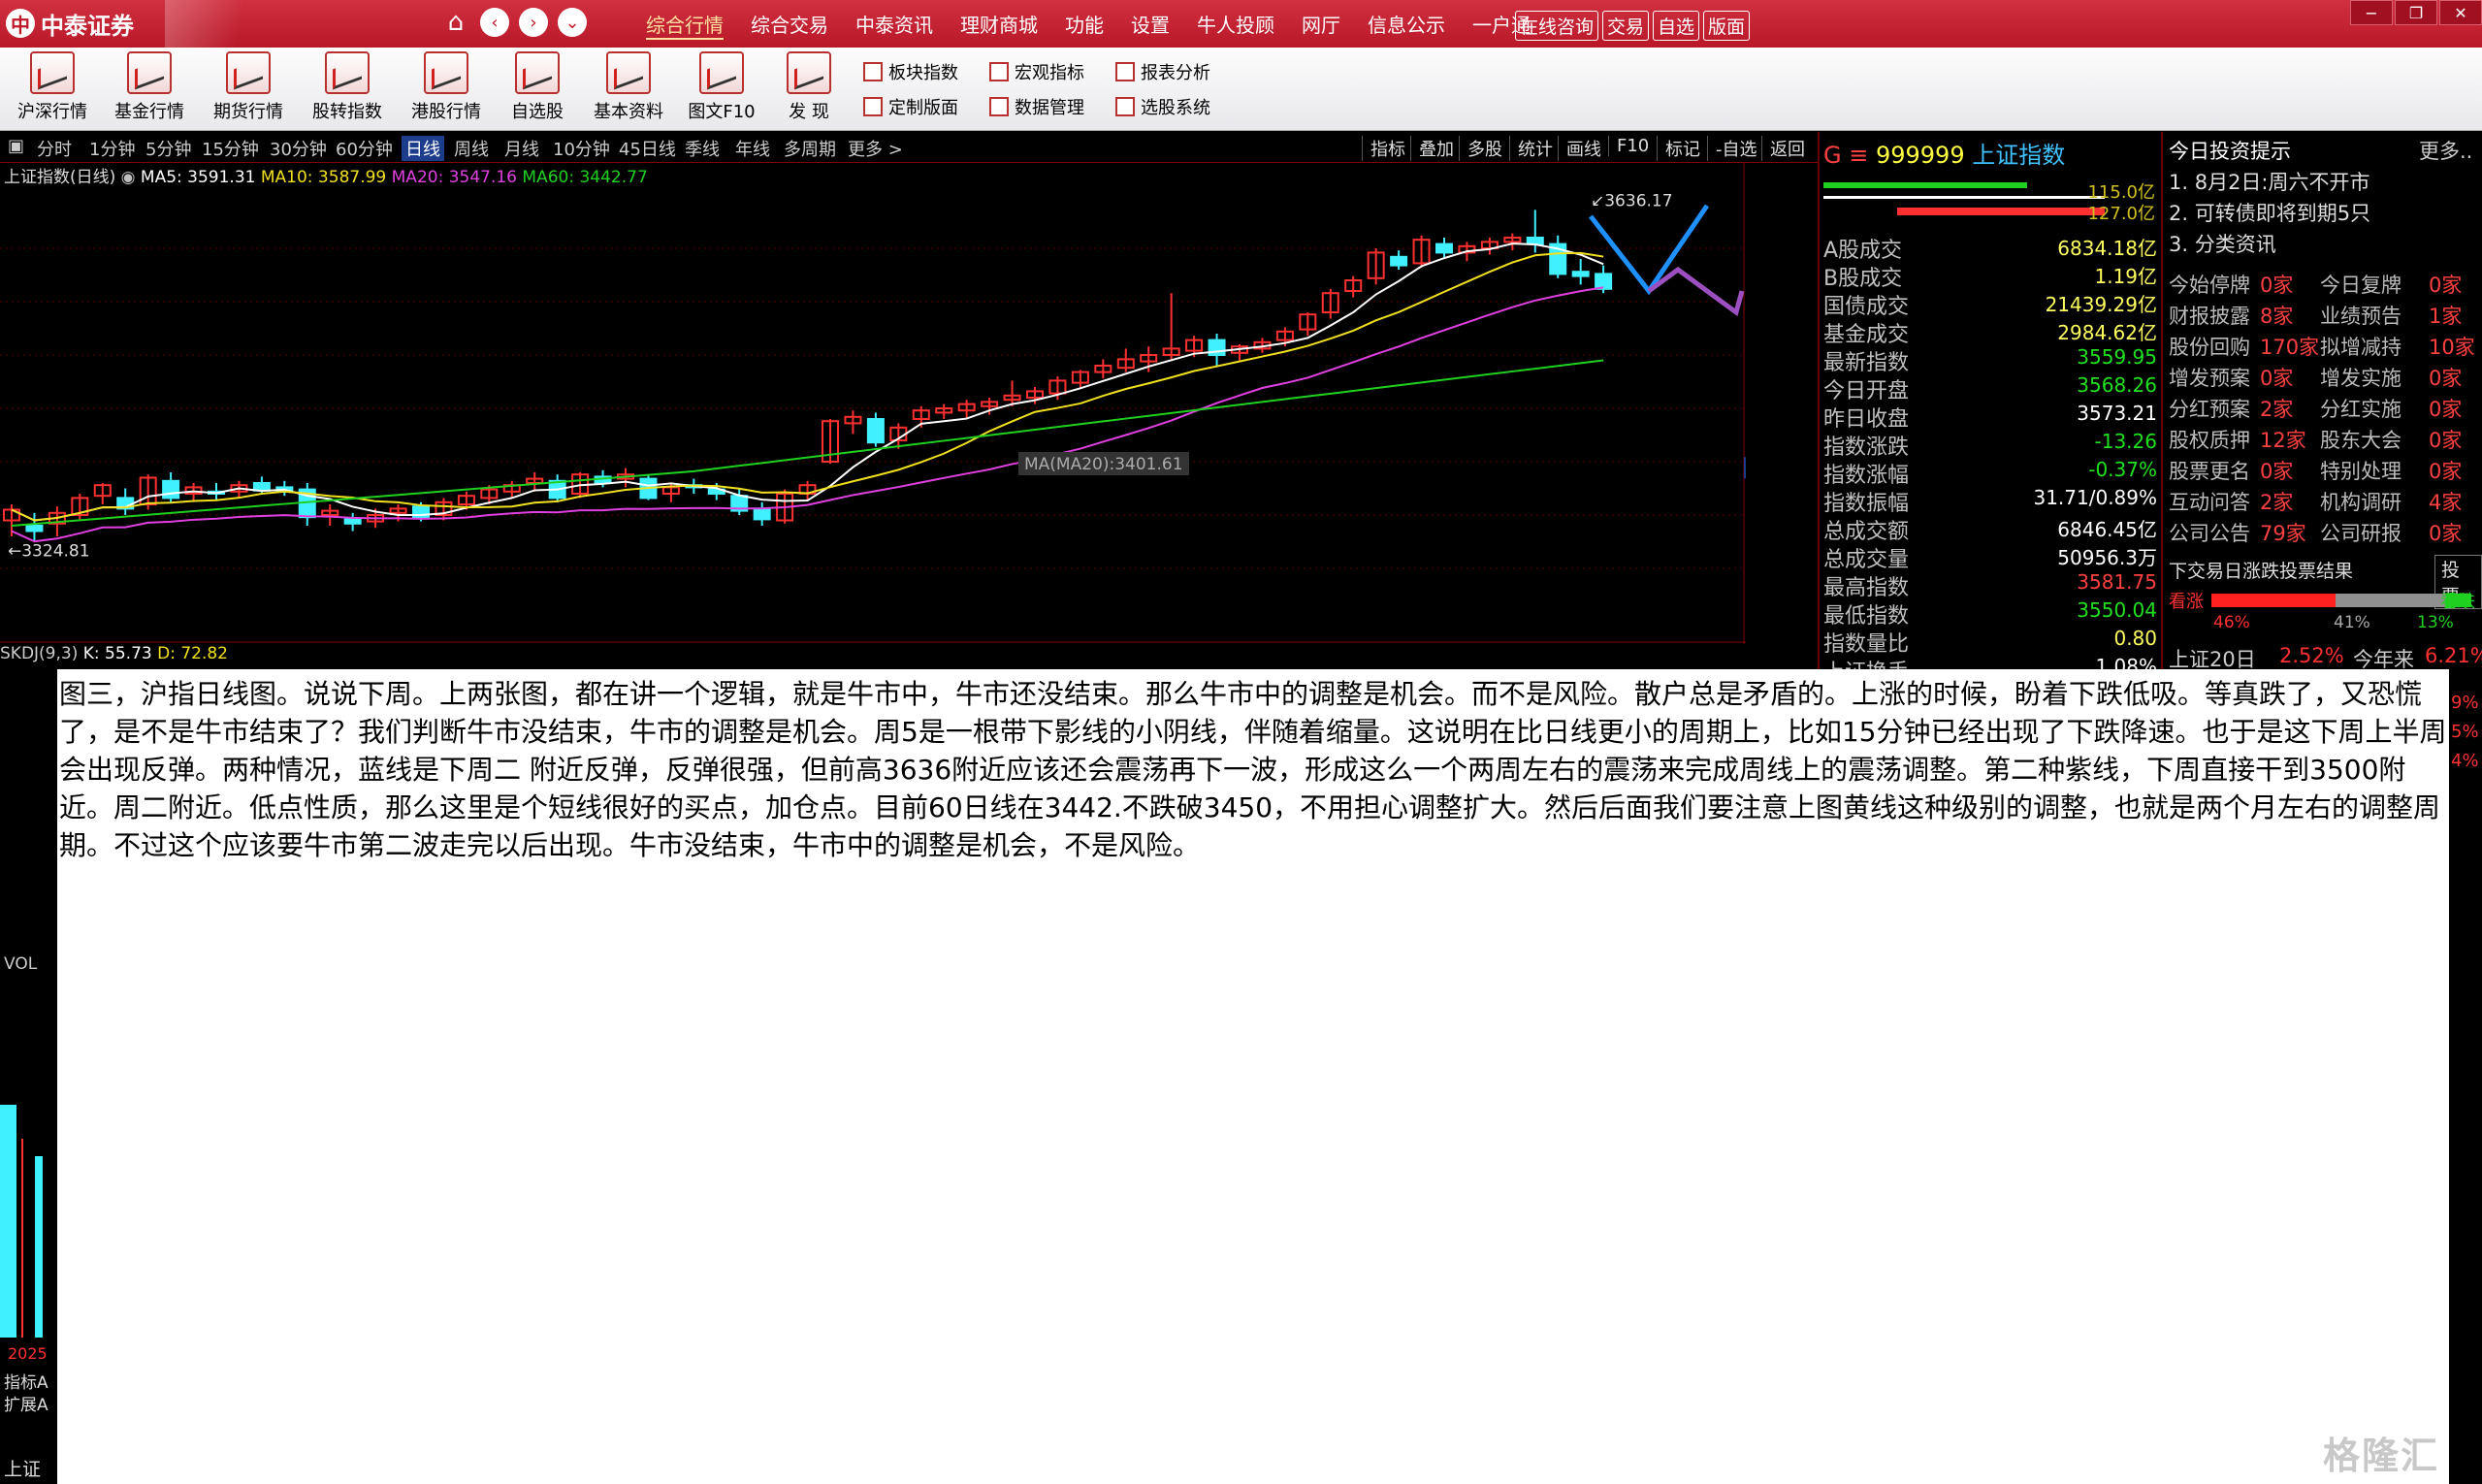 The width and height of the screenshot is (2482, 1484). Describe the element at coordinates (1162, 71) in the screenshot. I see `tool-报表分析: 报表分析` at that location.